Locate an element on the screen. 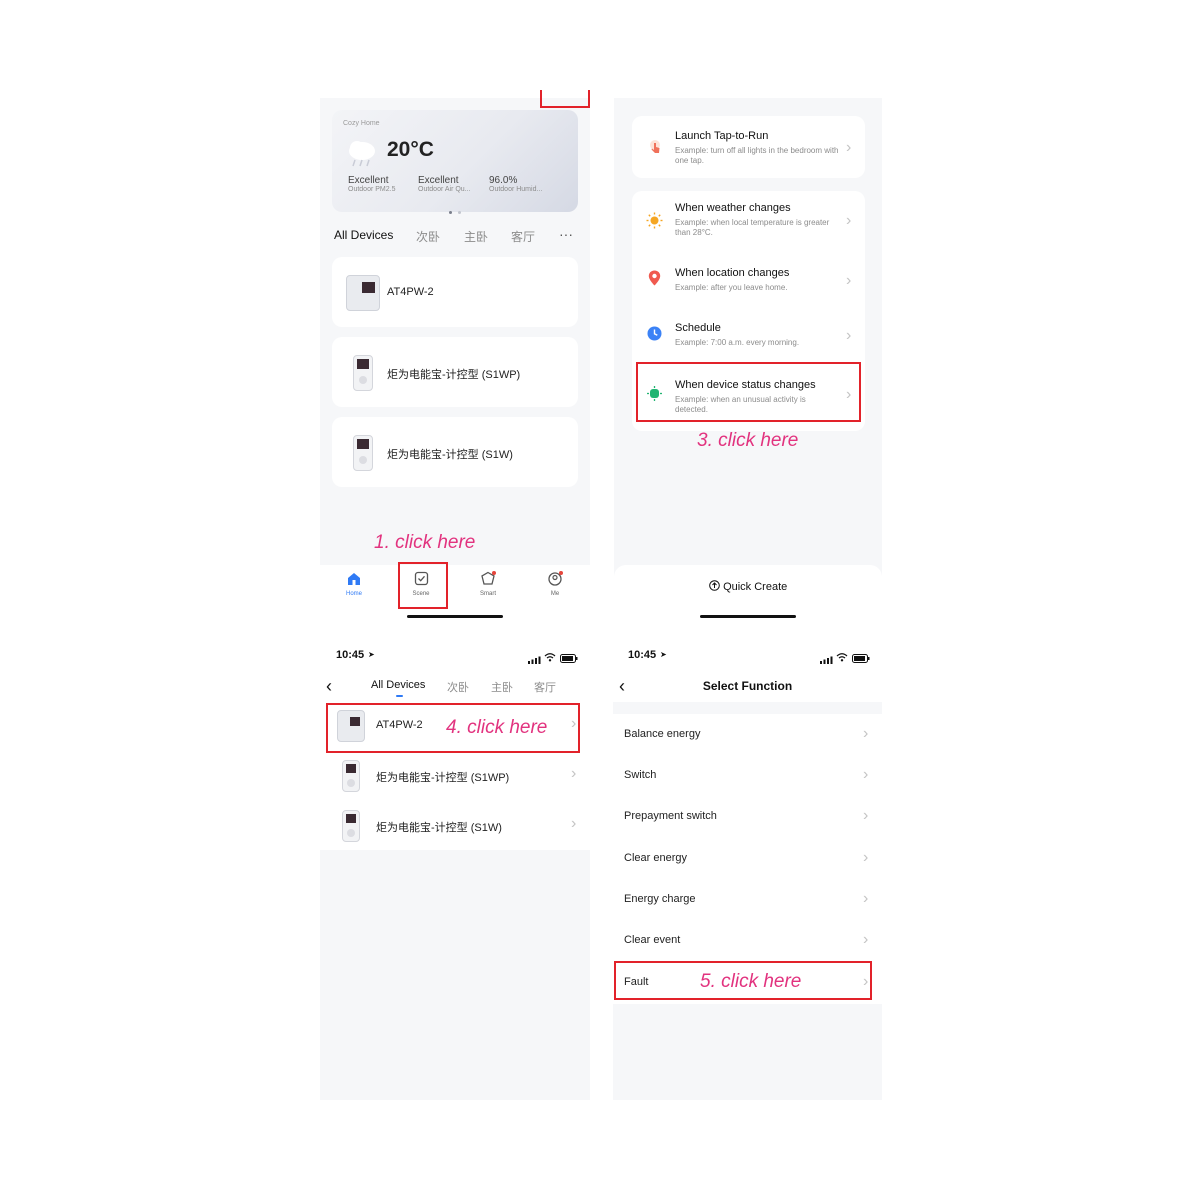  temperature: 20°C is located at coordinates (410, 149).